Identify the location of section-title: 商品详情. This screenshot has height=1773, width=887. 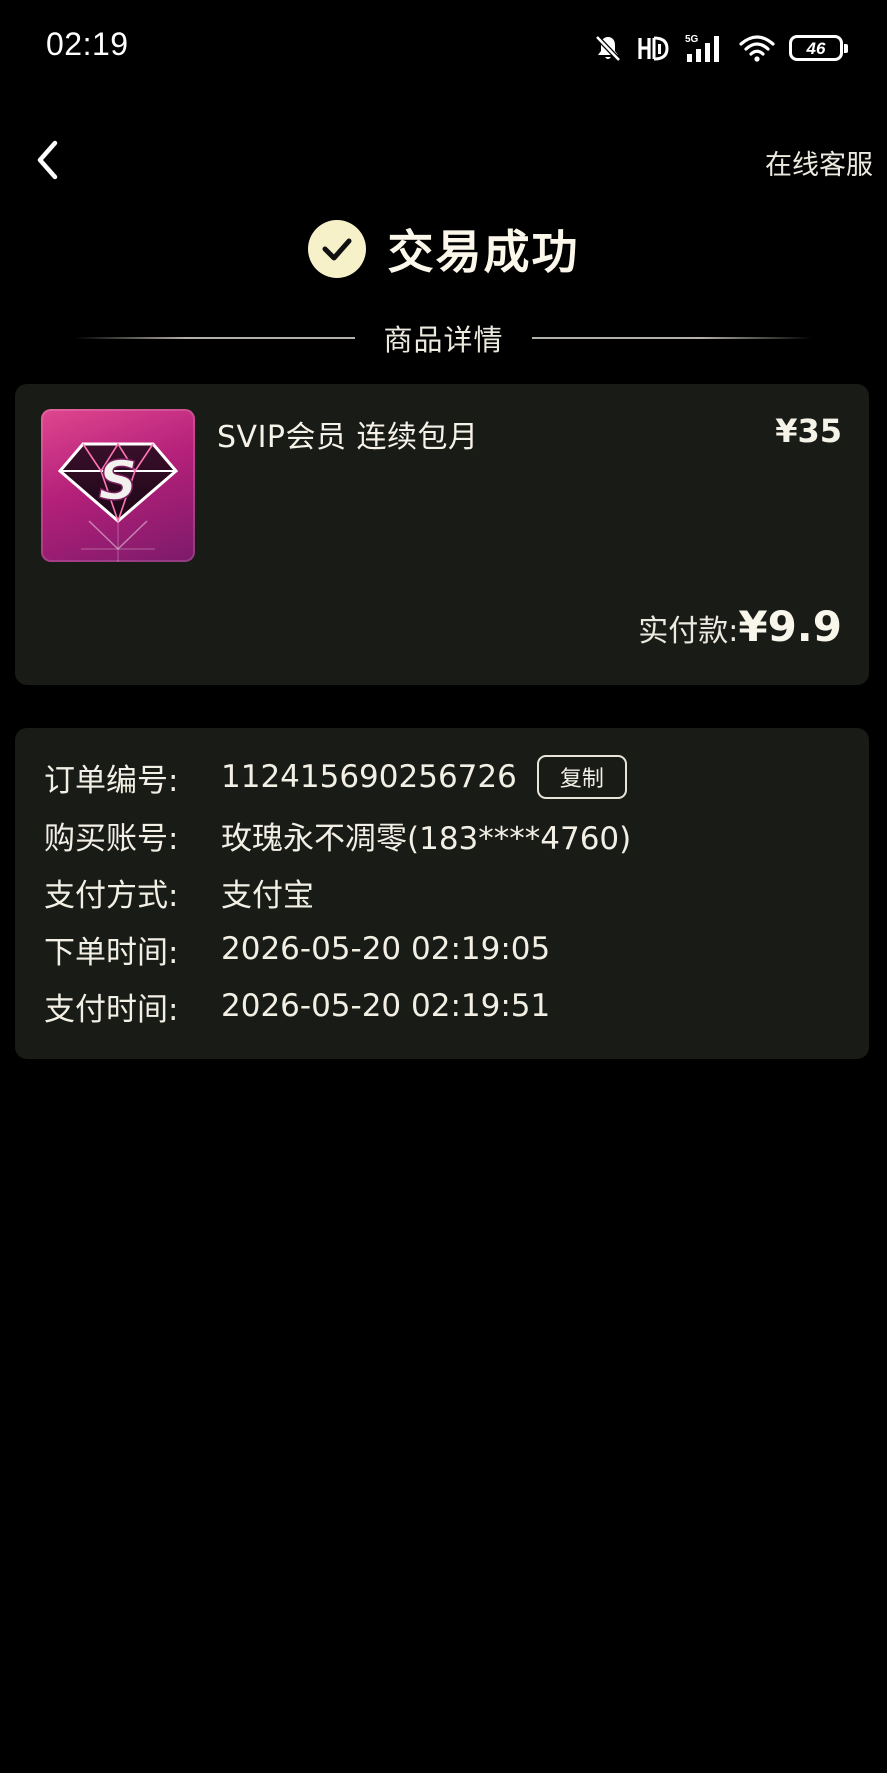
(443, 340).